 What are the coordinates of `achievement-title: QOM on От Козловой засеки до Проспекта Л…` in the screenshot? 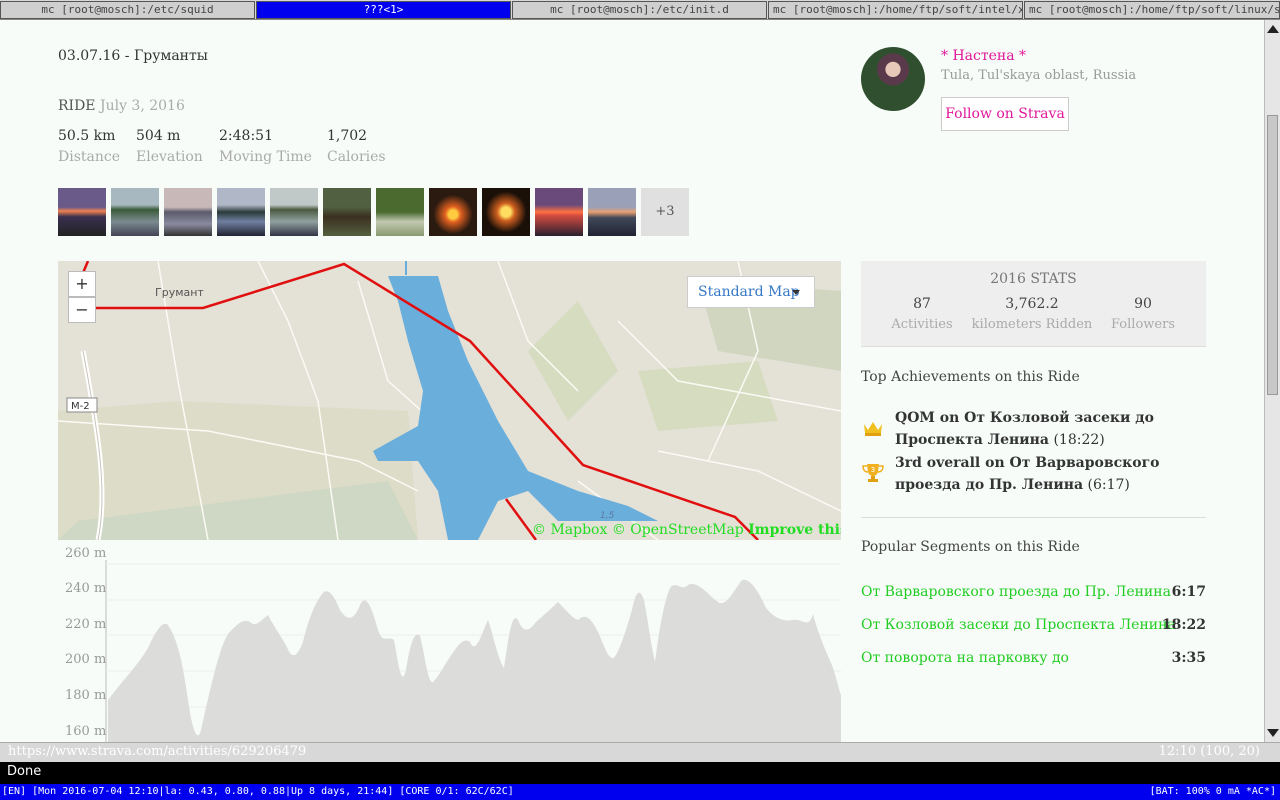 It's located at (1024, 429).